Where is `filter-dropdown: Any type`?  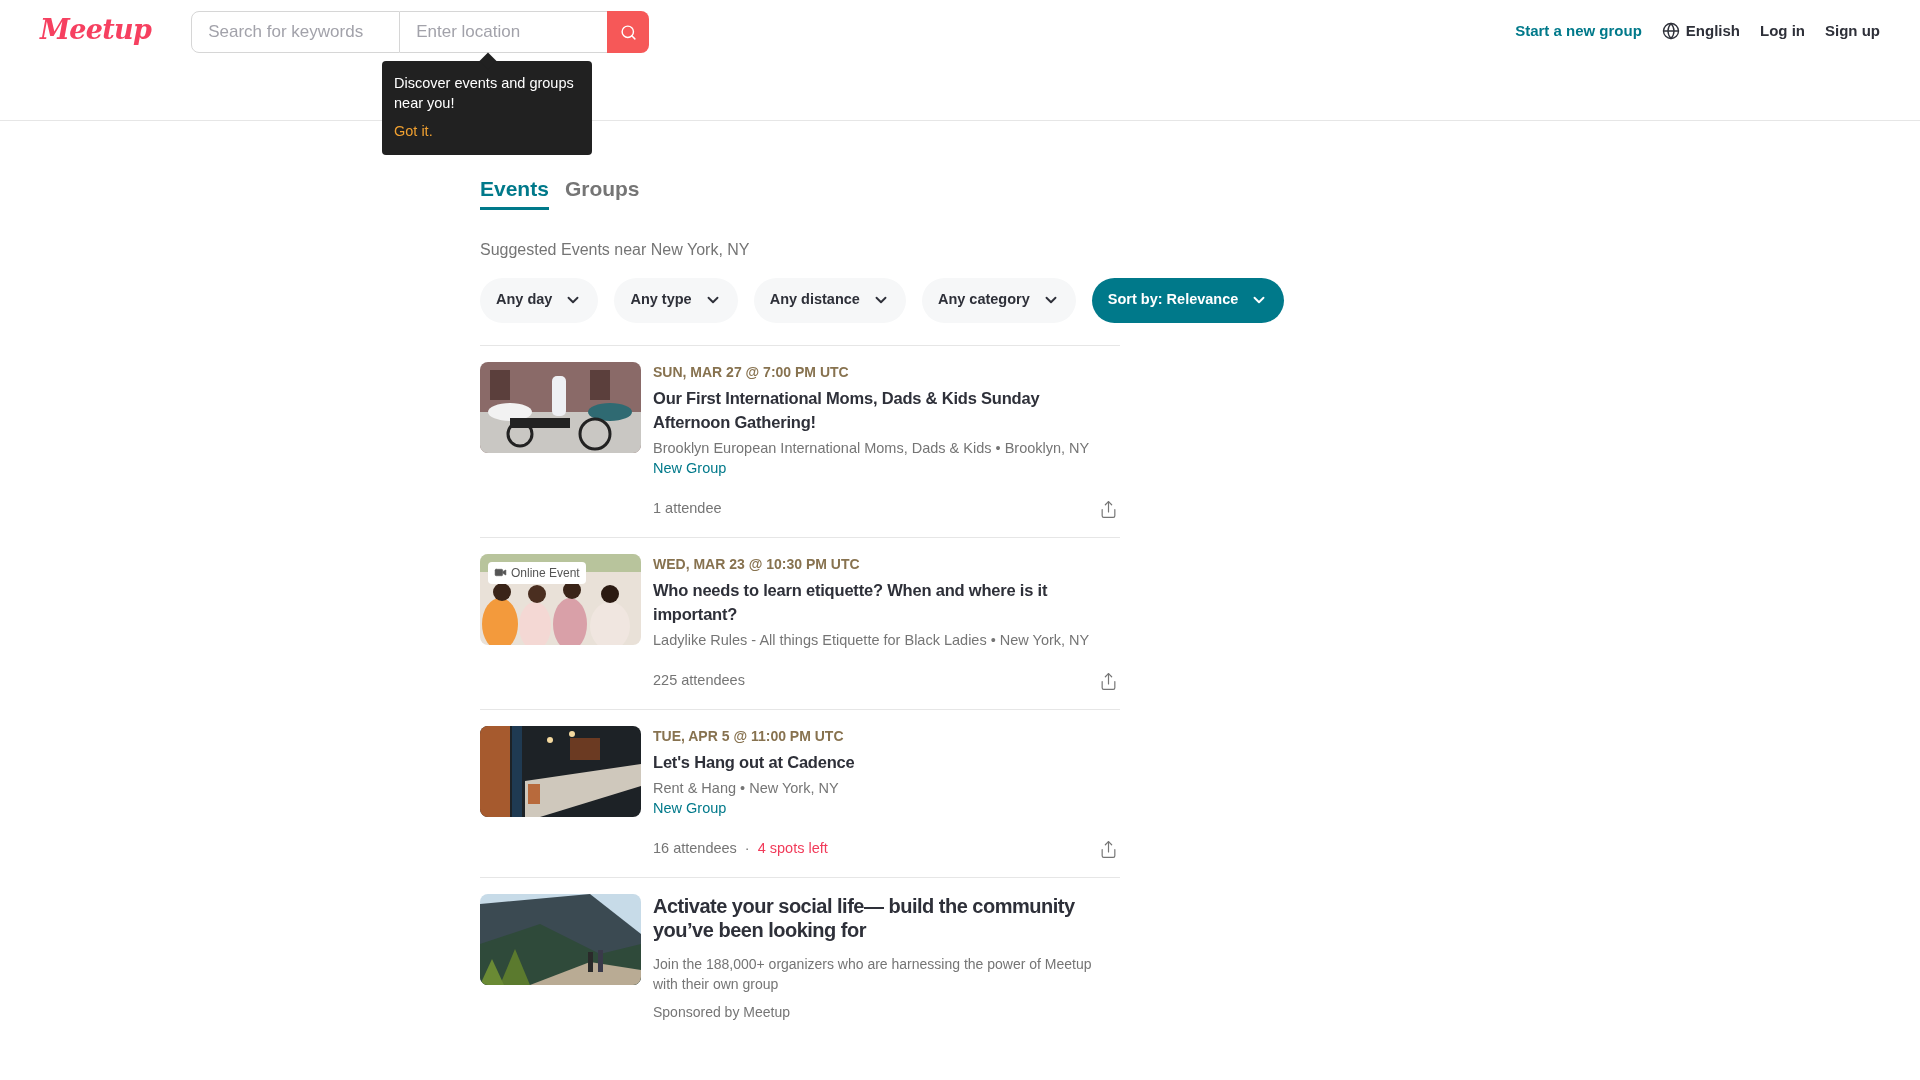 filter-dropdown: Any type is located at coordinates (676, 300).